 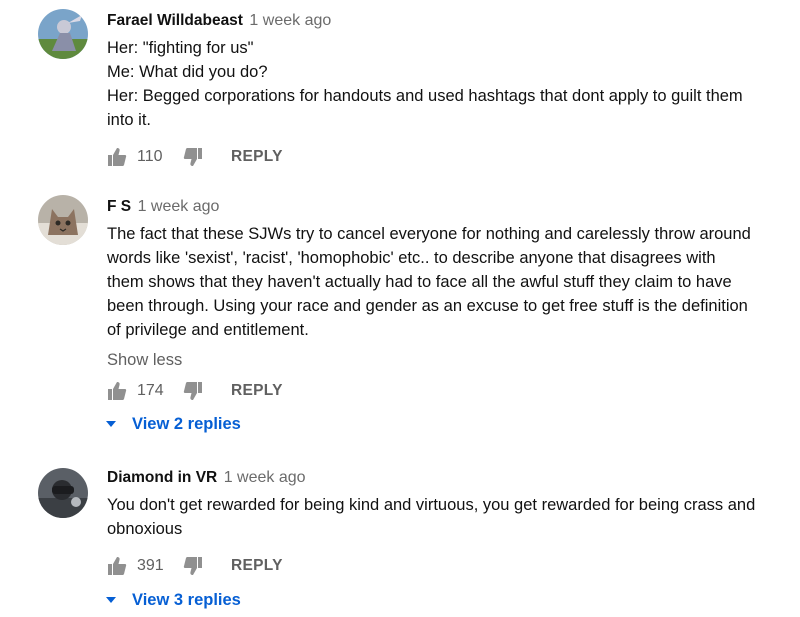 What do you see at coordinates (208, 330) in the screenshot?
I see `comment-line: of privilege and entitlement.` at bounding box center [208, 330].